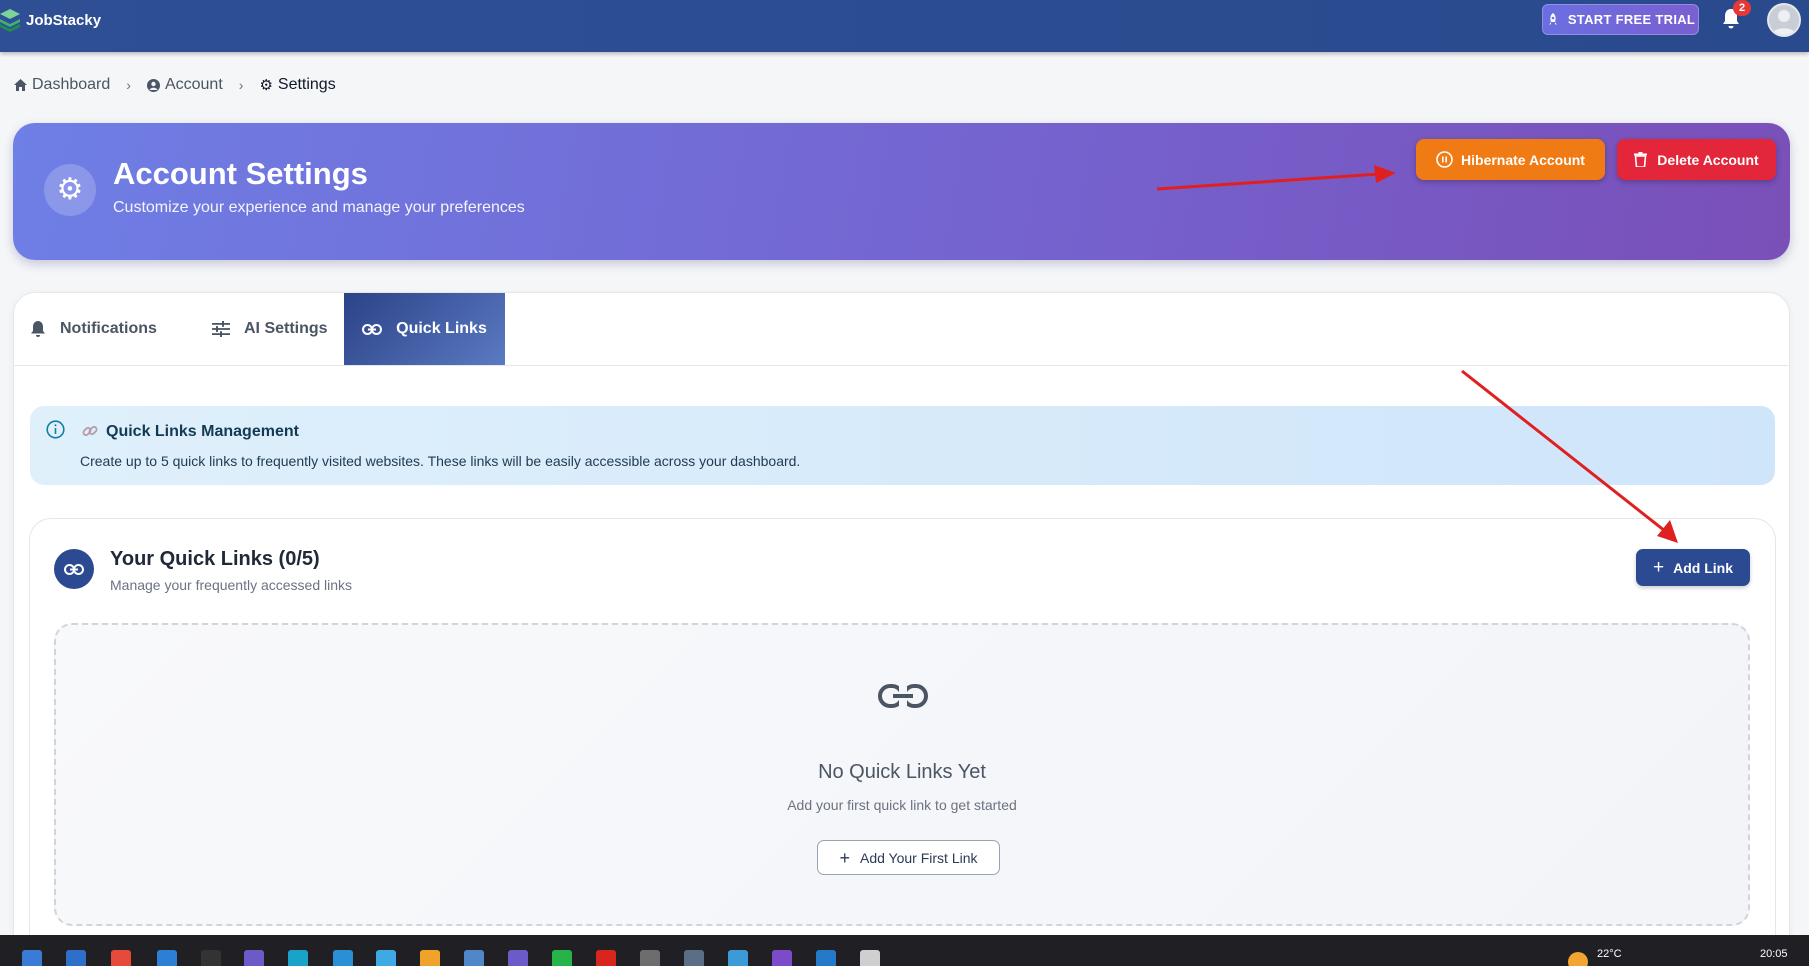  What do you see at coordinates (215, 559) in the screenshot?
I see `quick-links-title: Your Quick Links (0/5)` at bounding box center [215, 559].